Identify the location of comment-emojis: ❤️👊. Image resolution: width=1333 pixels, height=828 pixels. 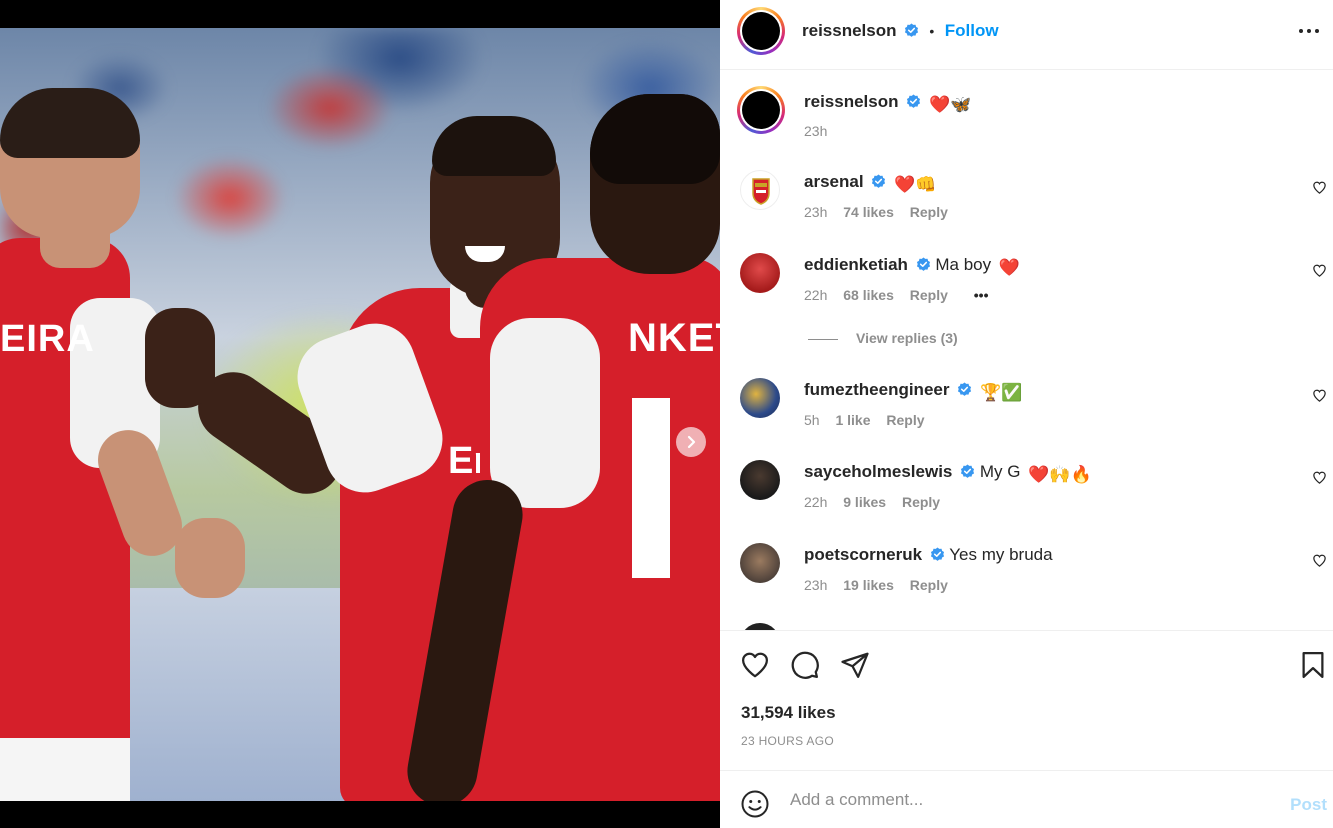
(915, 184).